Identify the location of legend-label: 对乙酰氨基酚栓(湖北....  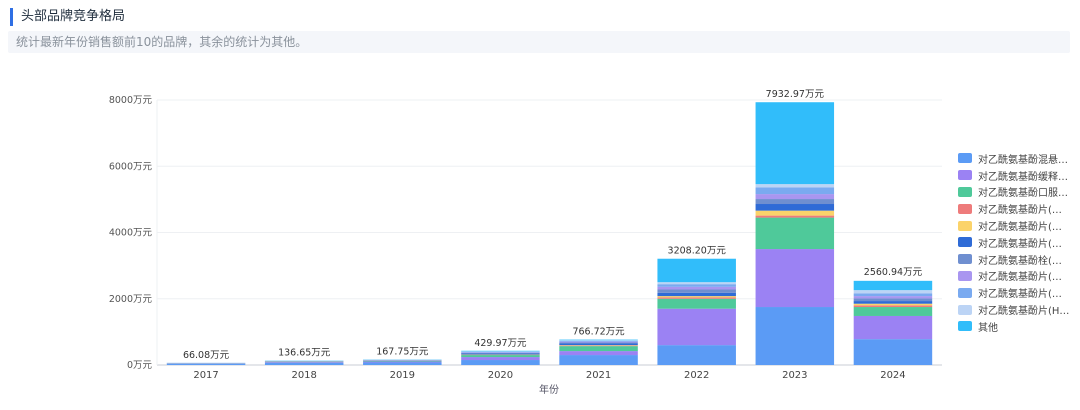
(1024, 261).